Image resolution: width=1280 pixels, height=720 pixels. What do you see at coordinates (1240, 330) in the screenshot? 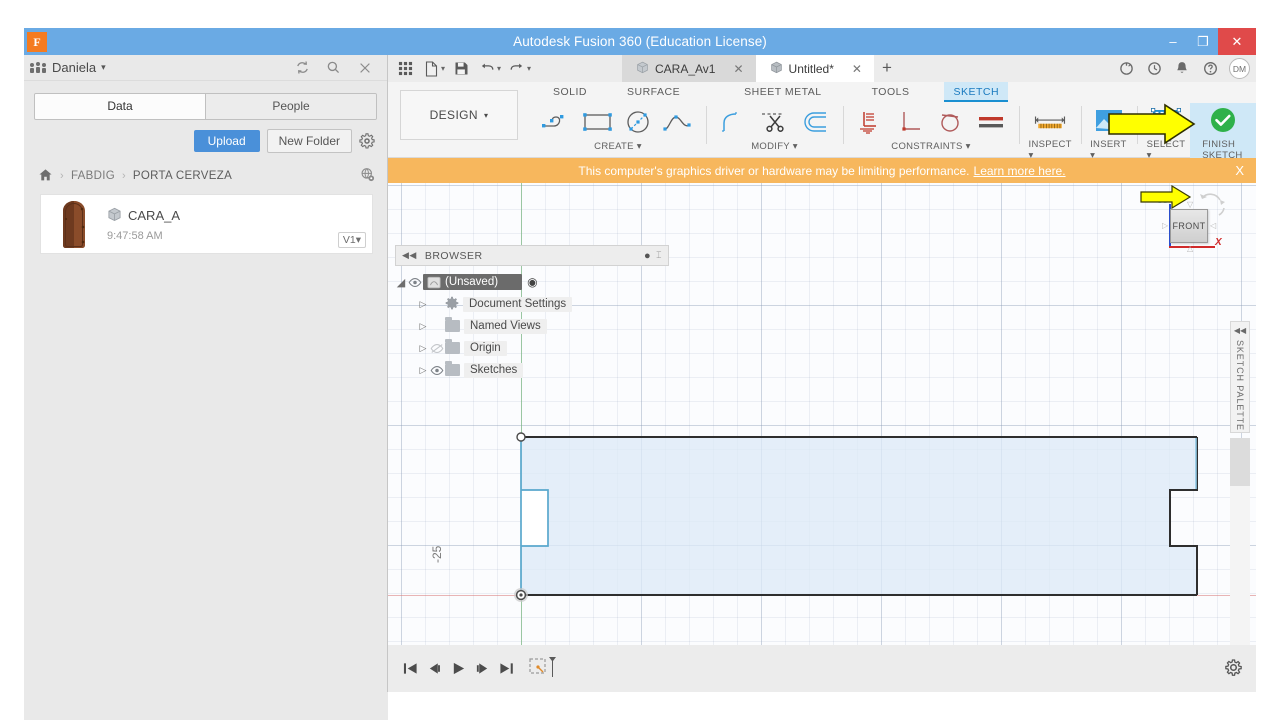
I see `sketch-palette-collapse-icon: ◀◀` at bounding box center [1240, 330].